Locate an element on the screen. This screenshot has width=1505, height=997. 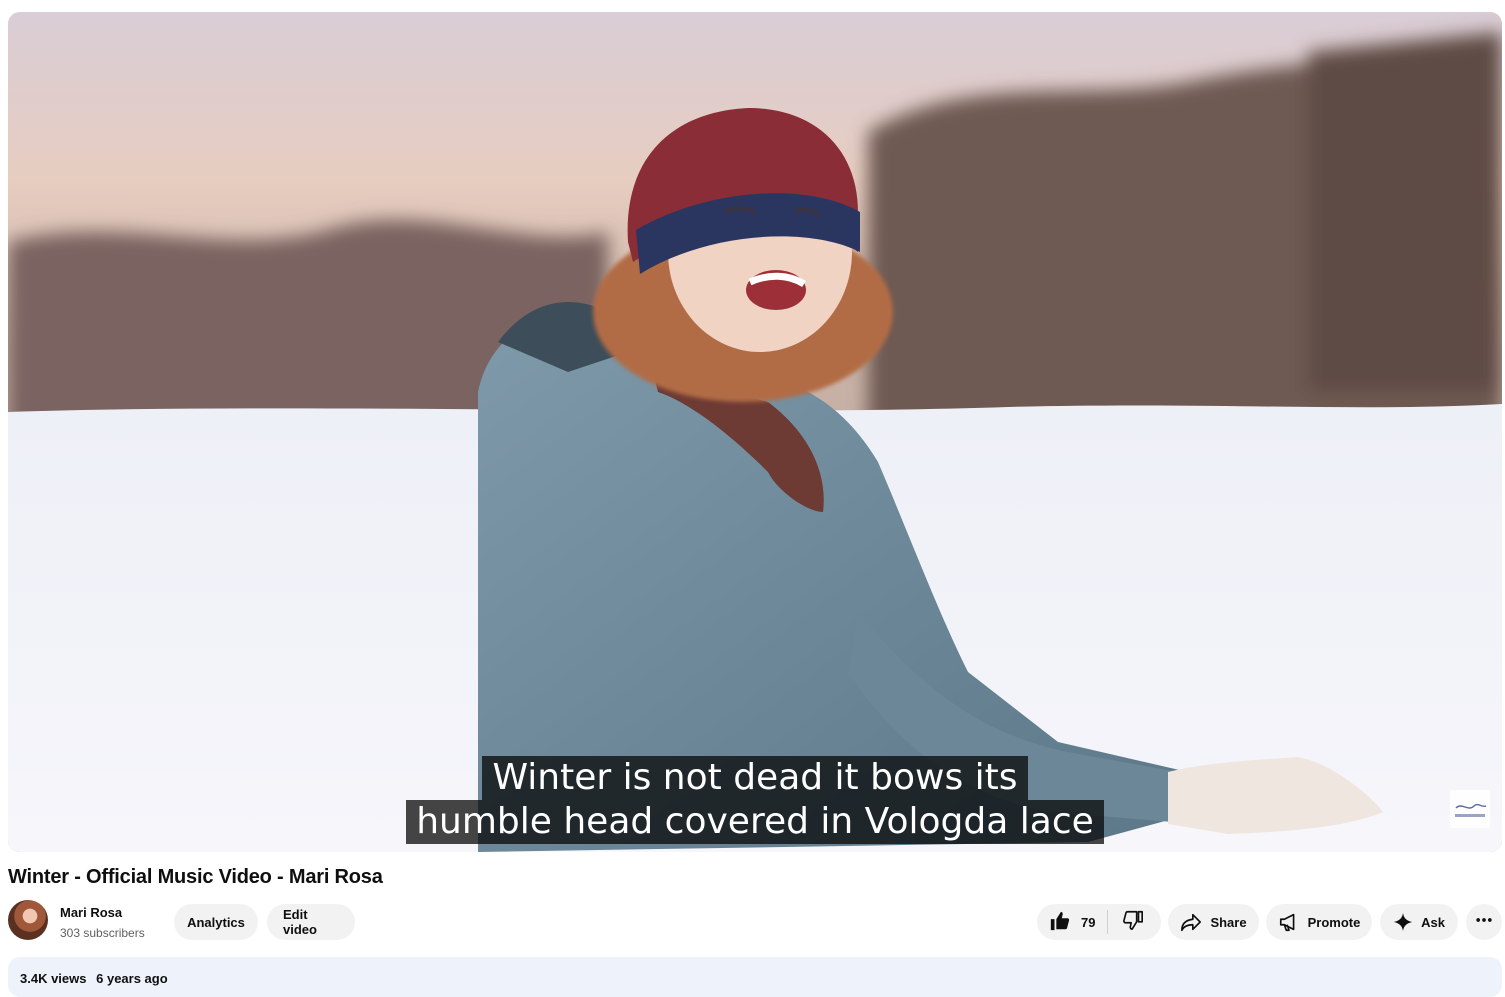
share-arrow-icon is located at coordinates (1191, 922).